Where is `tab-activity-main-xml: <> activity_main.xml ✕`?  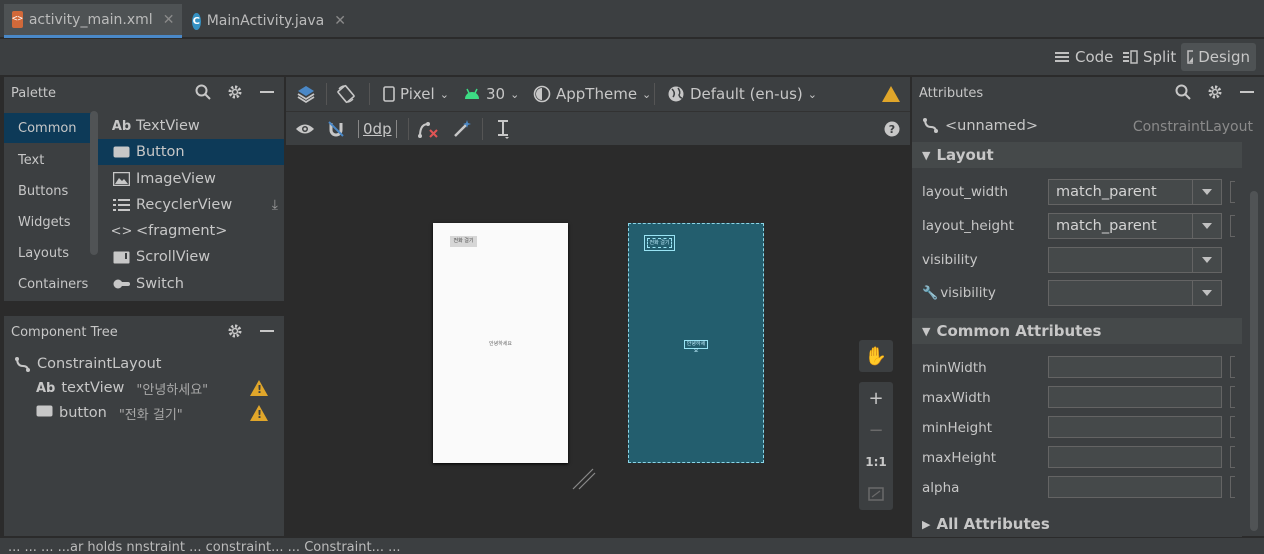
tab-activity-main-xml: <> activity_main.xml ✕ is located at coordinates (93, 21).